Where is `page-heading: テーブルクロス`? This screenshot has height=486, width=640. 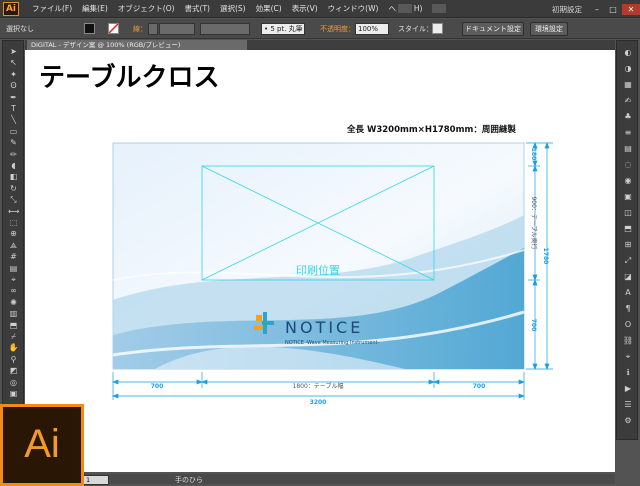 page-heading: テーブルクロス is located at coordinates (129, 77).